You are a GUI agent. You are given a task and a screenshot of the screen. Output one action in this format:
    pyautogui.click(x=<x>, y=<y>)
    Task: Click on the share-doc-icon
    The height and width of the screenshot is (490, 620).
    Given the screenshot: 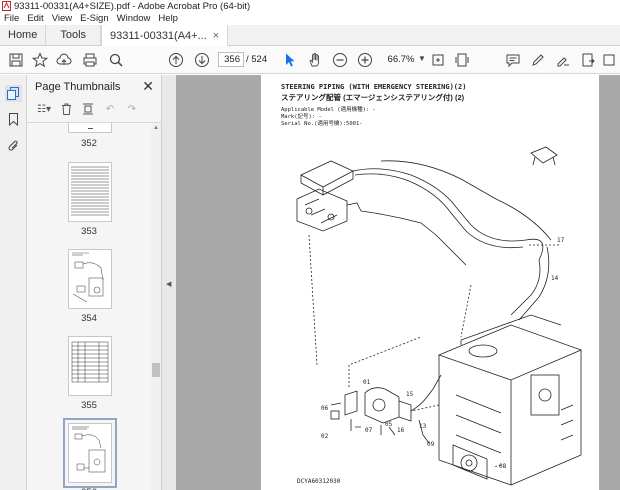 What is the action you would take?
    pyautogui.click(x=588, y=60)
    